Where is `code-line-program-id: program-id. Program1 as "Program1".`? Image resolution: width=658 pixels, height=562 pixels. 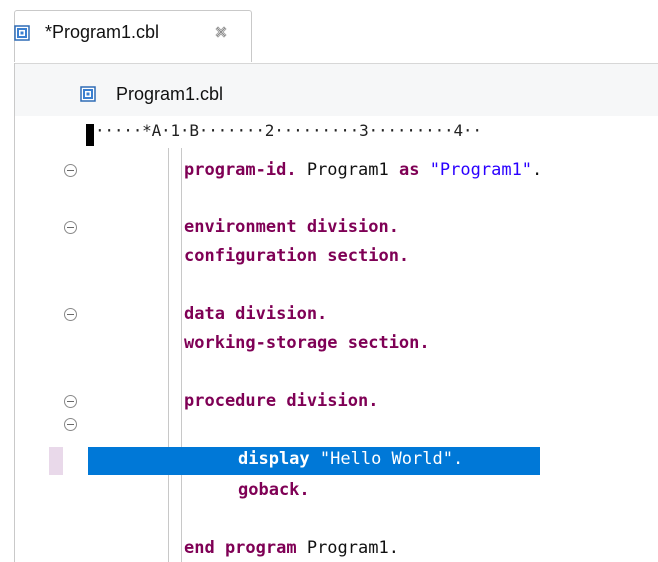 code-line-program-id: program-id. Program1 as "Program1". is located at coordinates (363, 170).